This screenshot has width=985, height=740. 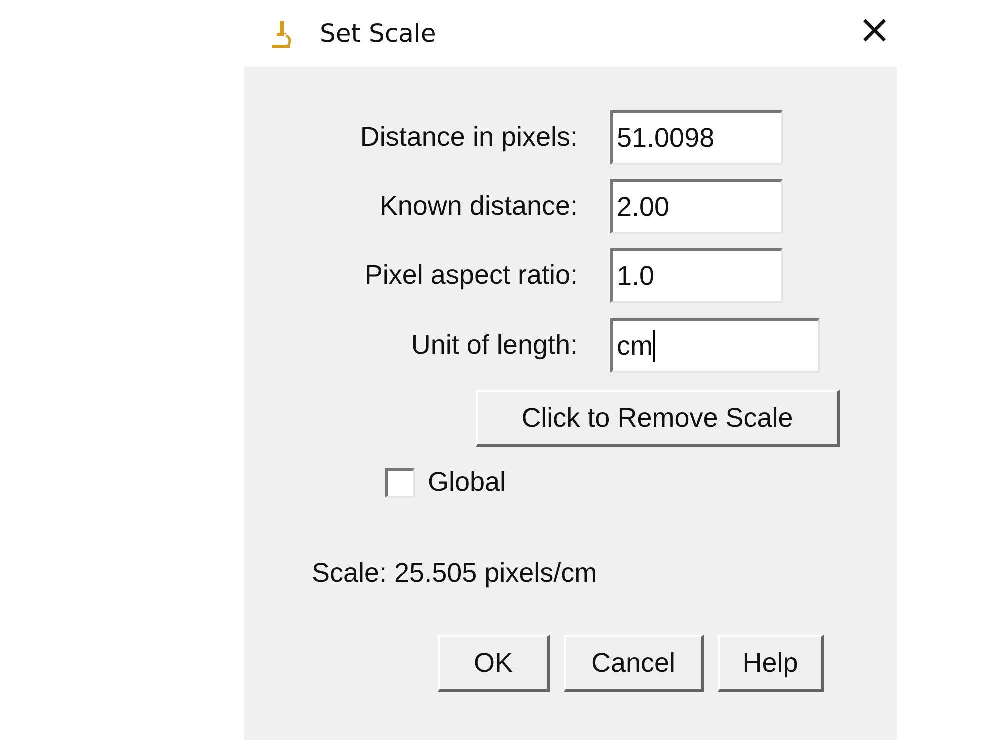 I want to click on field-label: Known distance:, so click(x=478, y=206).